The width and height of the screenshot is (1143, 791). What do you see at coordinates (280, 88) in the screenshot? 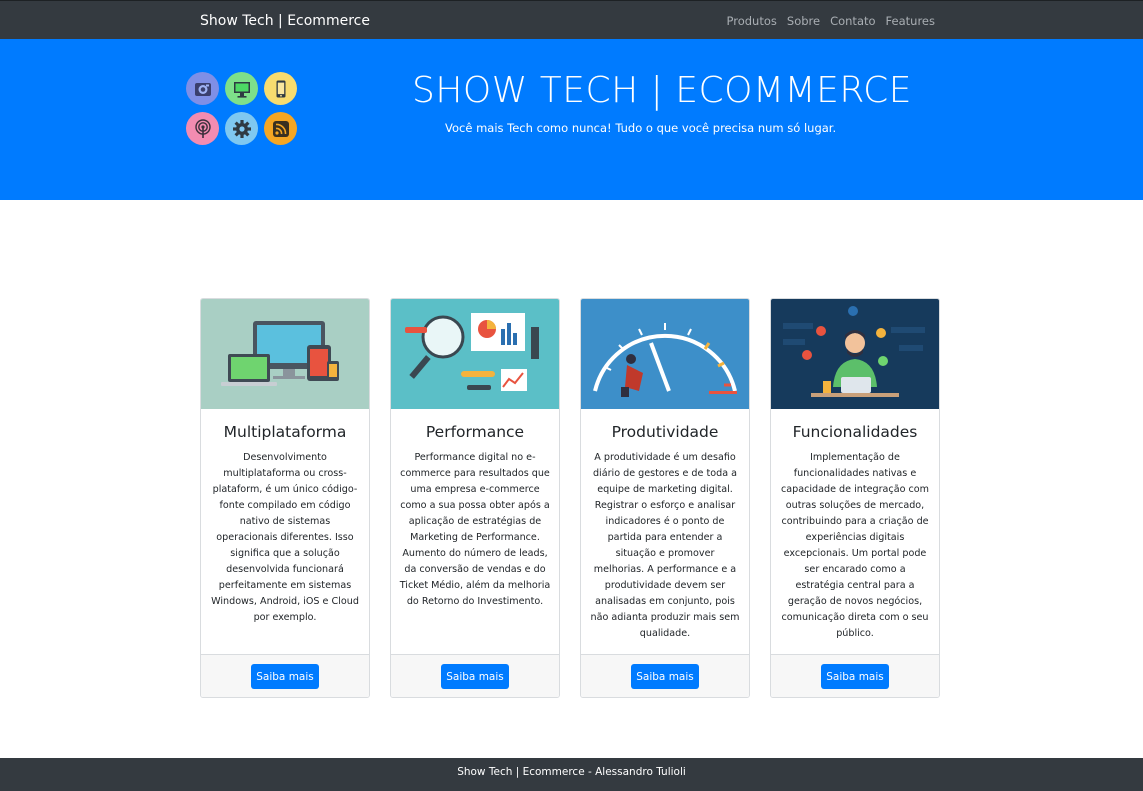
I see `phone-icon` at bounding box center [280, 88].